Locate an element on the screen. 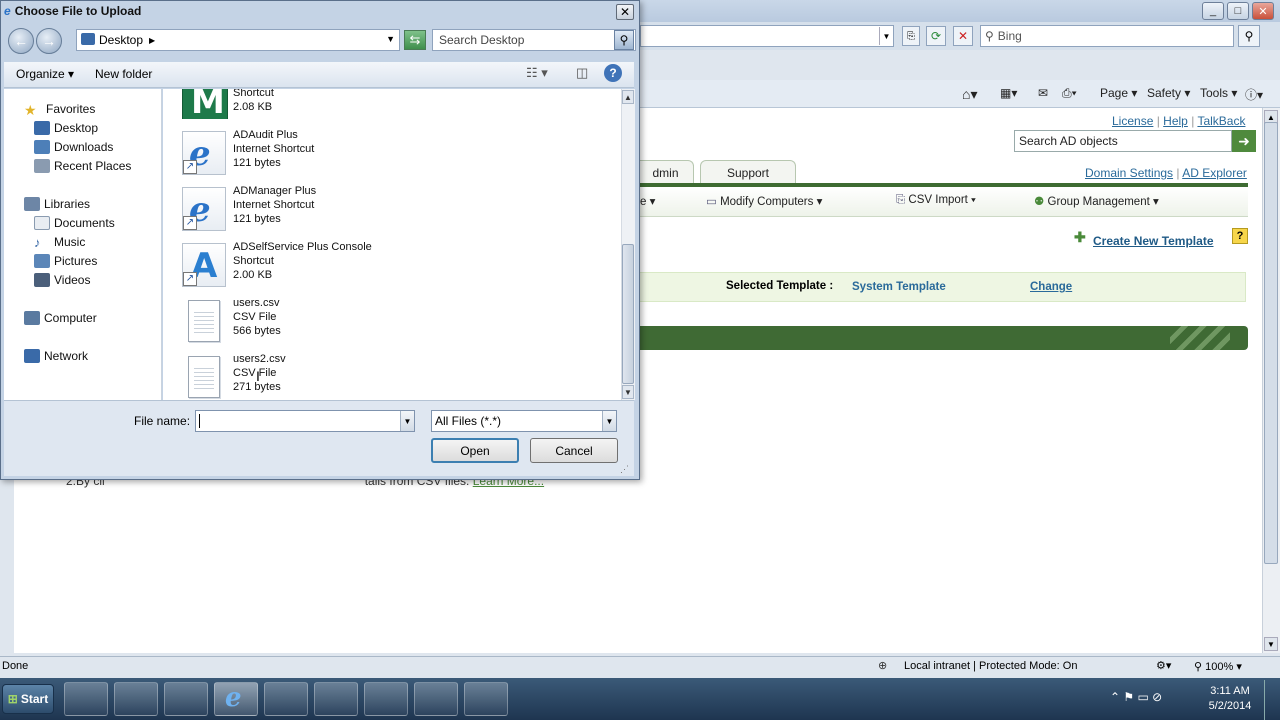 Image resolution: width=1280 pixels, height=720 pixels. windows-logo-icon: ⊞ is located at coordinates (12, 699).